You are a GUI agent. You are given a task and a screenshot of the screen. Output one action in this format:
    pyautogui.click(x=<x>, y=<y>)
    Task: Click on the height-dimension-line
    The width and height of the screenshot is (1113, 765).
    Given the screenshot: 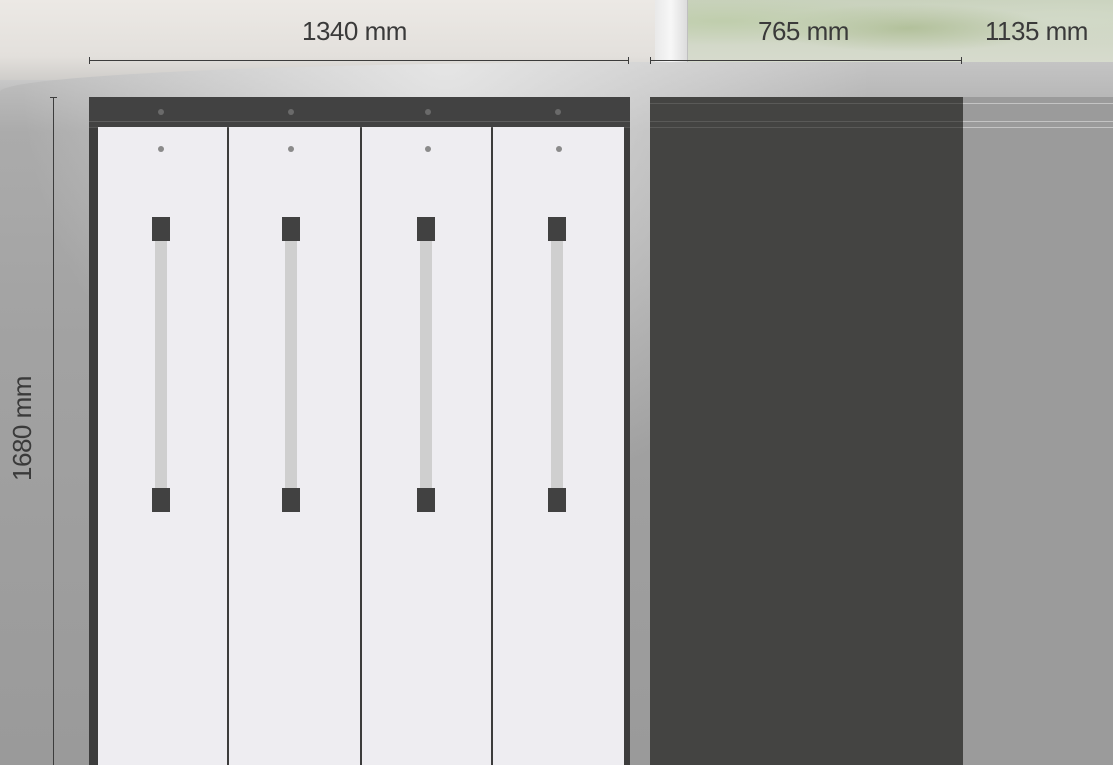 What is the action you would take?
    pyautogui.click(x=53, y=431)
    